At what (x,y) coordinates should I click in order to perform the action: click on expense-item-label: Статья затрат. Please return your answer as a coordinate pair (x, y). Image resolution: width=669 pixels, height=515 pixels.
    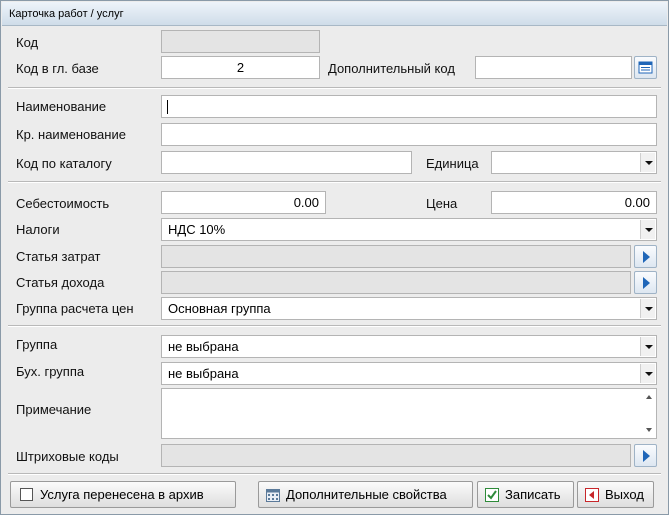
    Looking at the image, I should click on (58, 256).